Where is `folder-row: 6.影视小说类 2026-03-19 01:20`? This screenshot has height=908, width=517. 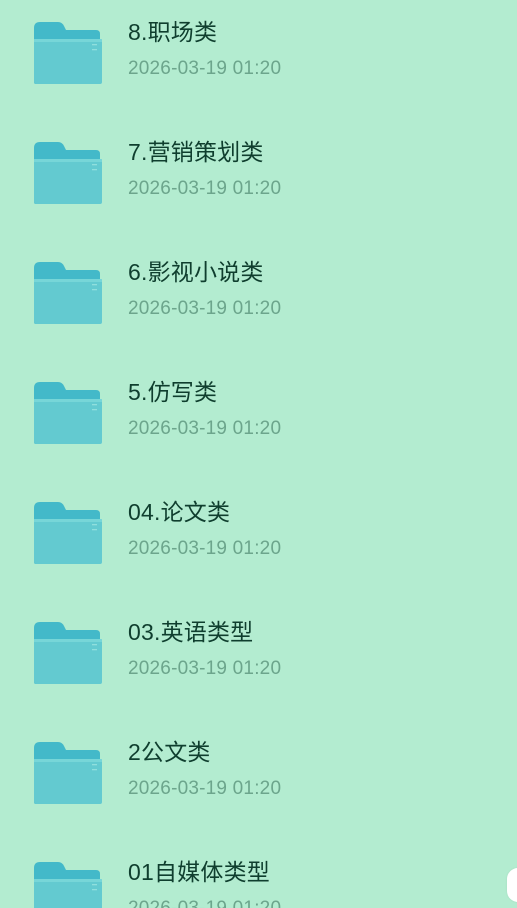
folder-row: 6.影视小说类 2026-03-19 01:20 is located at coordinates (258, 290).